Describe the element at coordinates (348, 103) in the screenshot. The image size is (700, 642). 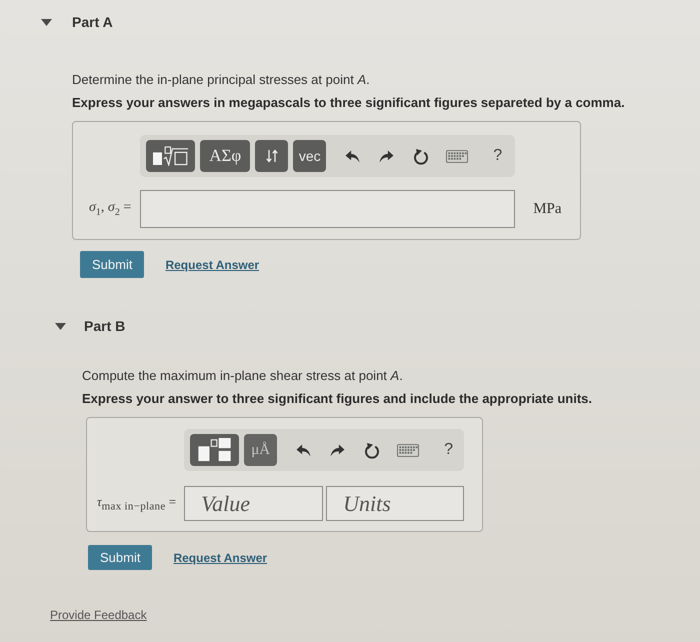
I see `instruction-text: Express your answers in megapascals to three significant figures separeted by a comma.` at that location.